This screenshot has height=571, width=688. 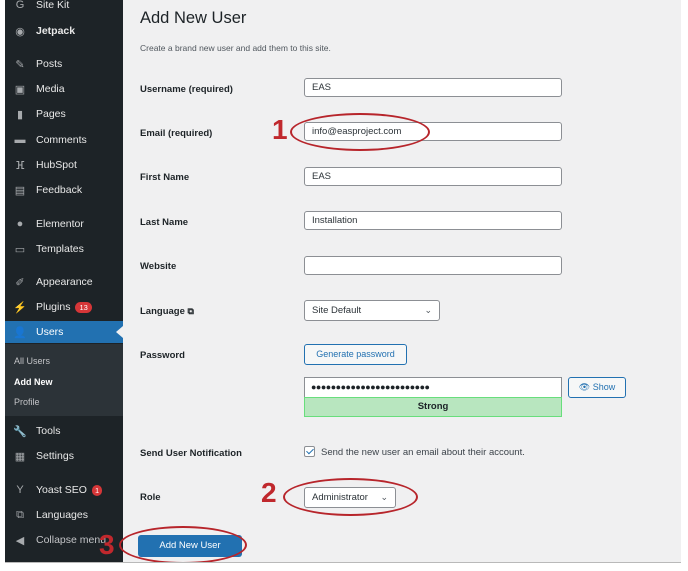 What do you see at coordinates (64, 249) in the screenshot?
I see `sidebar-item-templates: ▭ Templates` at bounding box center [64, 249].